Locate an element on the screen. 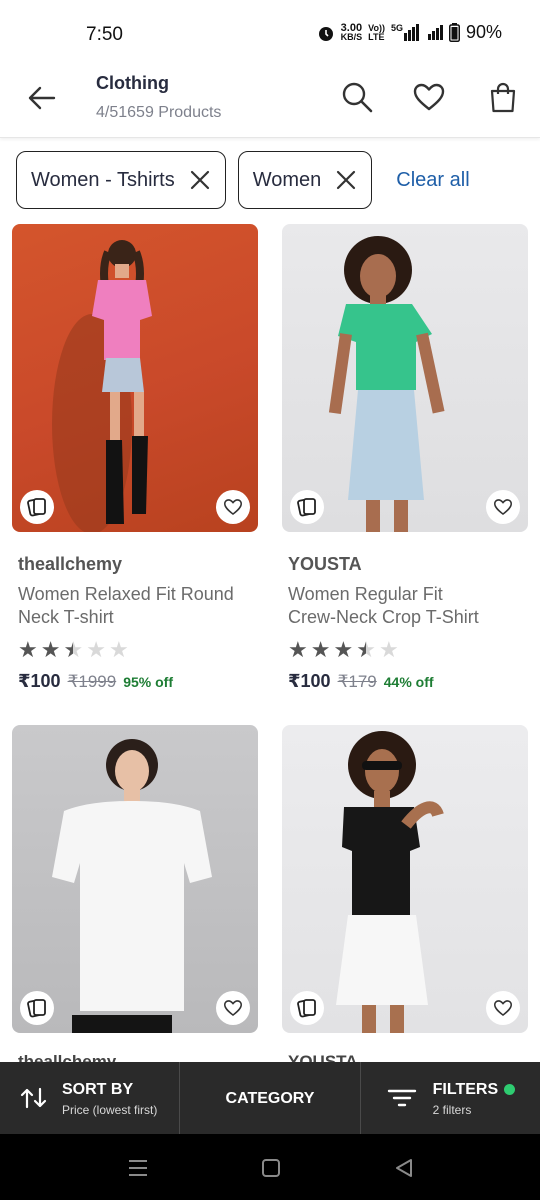  filters-count: 2 filters is located at coordinates (452, 1110).